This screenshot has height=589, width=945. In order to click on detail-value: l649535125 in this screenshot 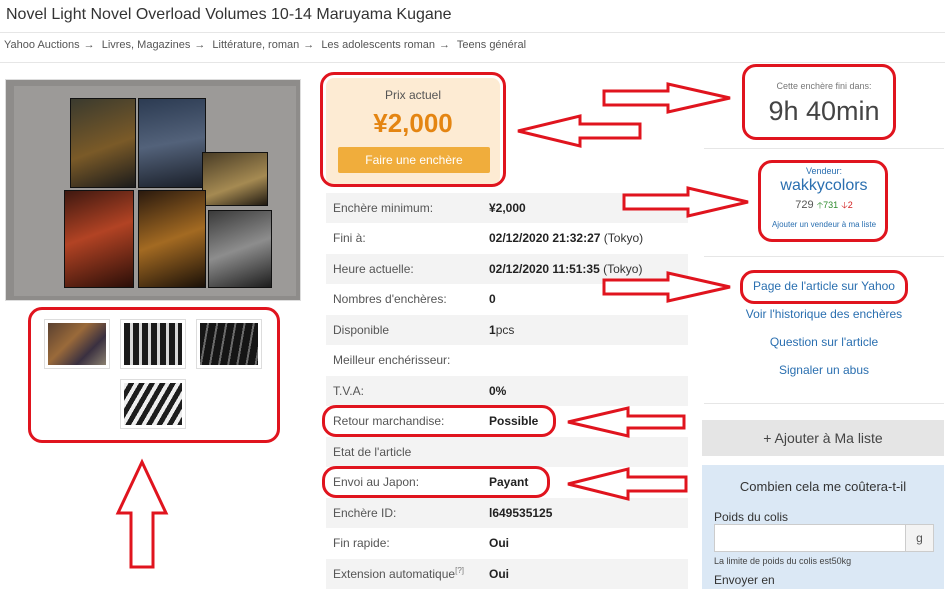, I will do `click(521, 512)`.